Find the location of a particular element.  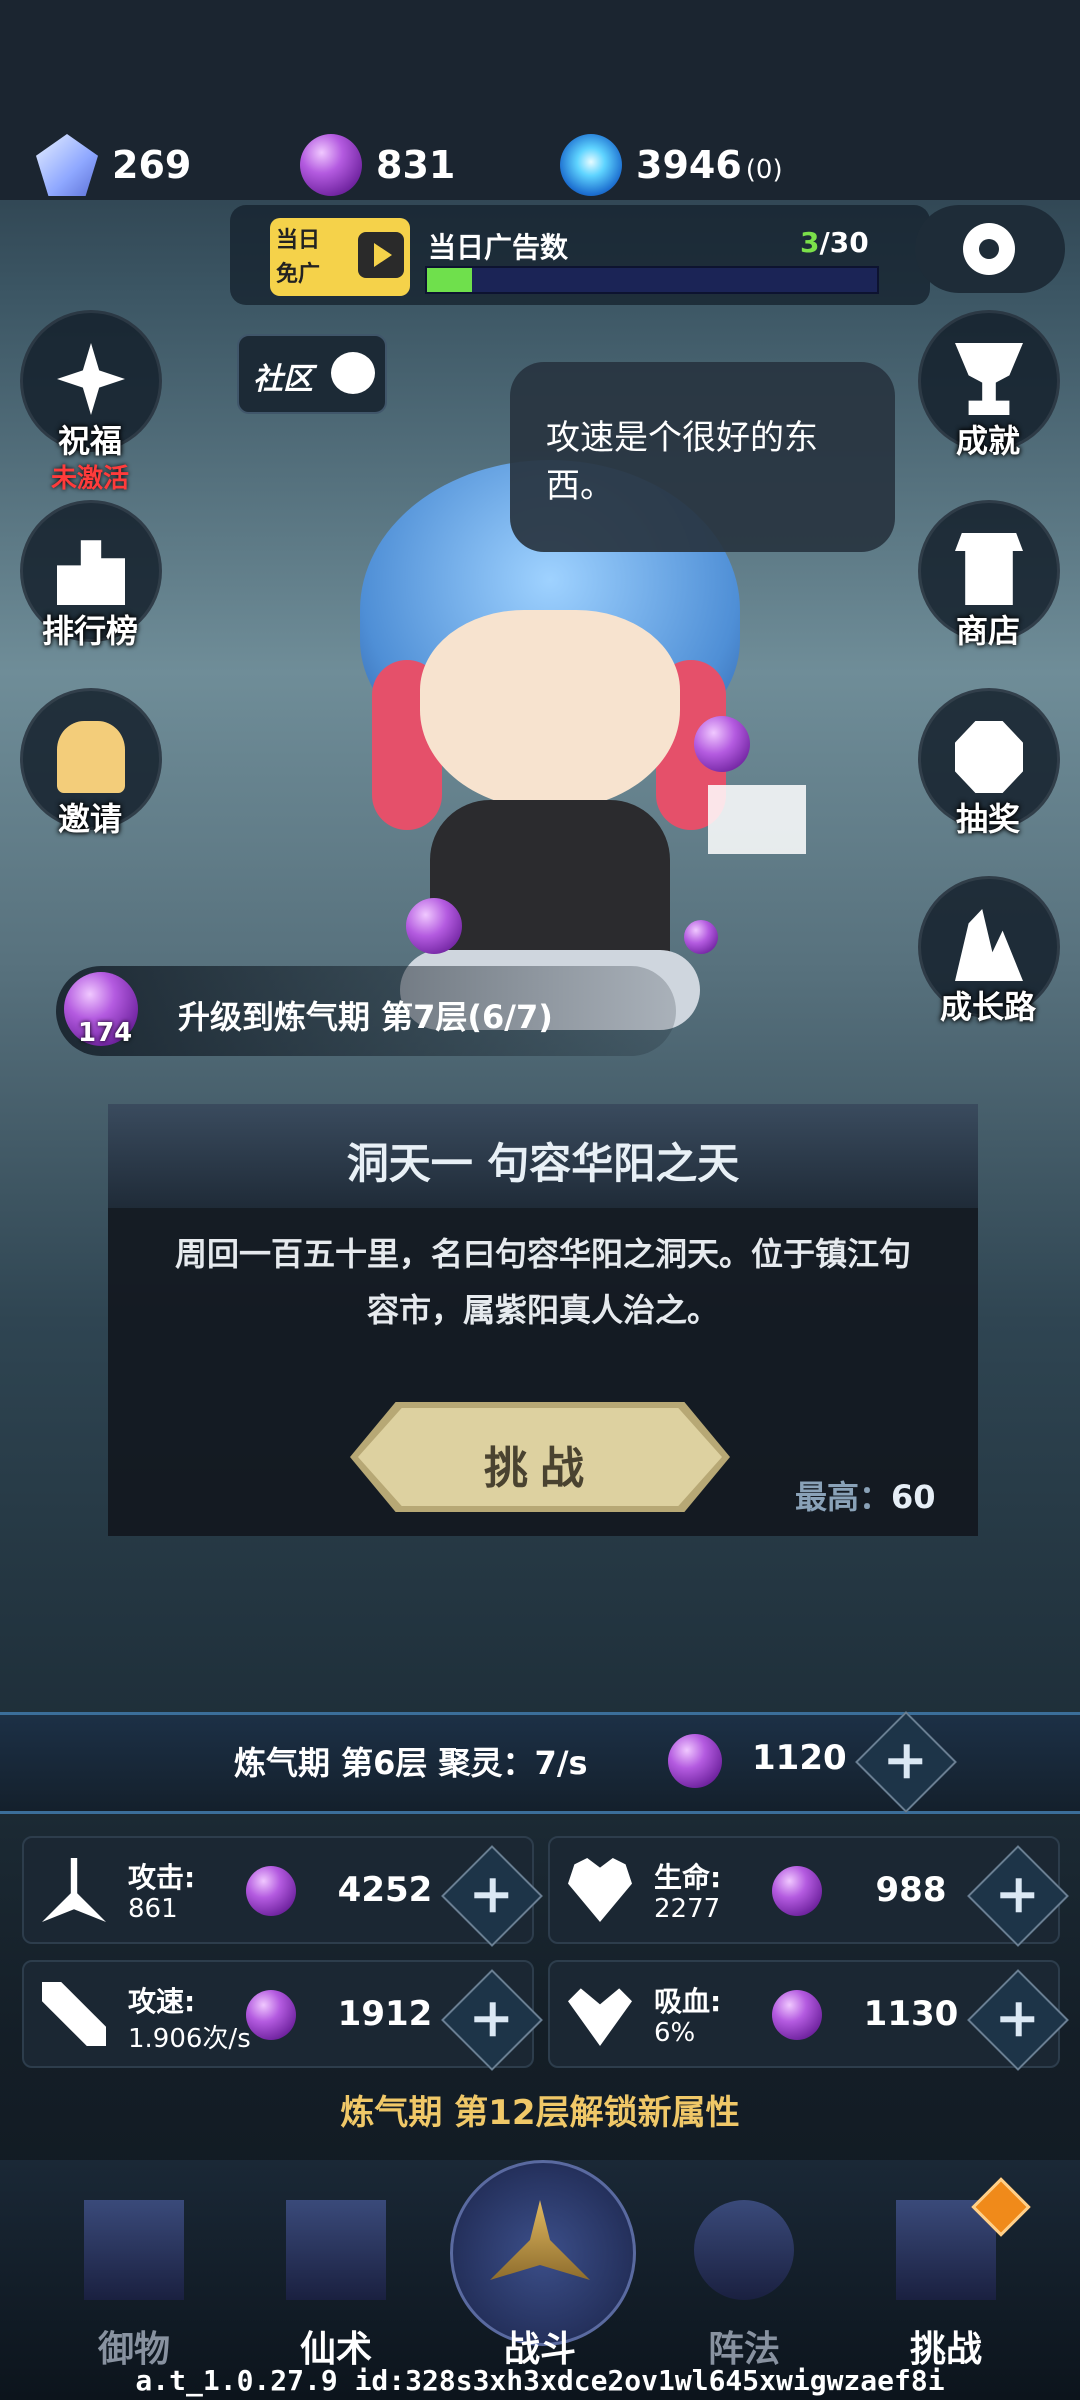

artifact-icon is located at coordinates (134, 2250).